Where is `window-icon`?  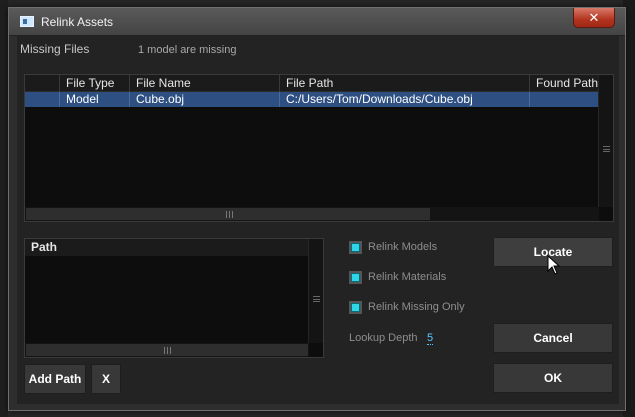 window-icon is located at coordinates (27, 21).